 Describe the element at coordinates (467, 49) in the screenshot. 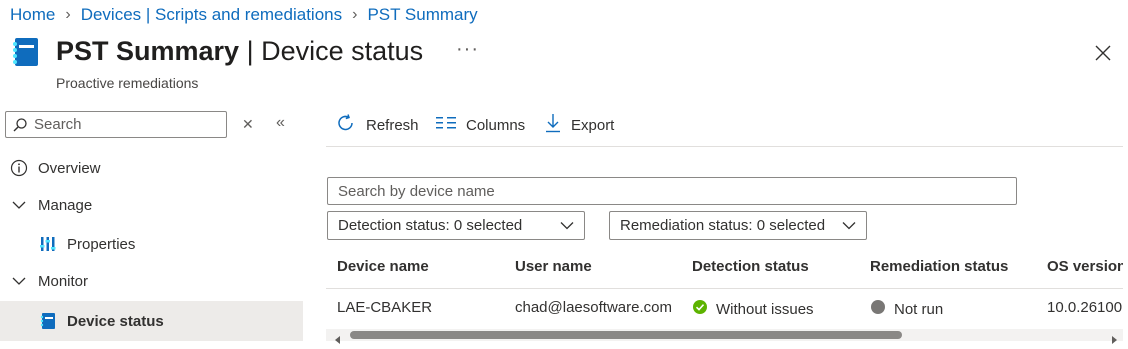

I see `more-options-icon: ···` at that location.